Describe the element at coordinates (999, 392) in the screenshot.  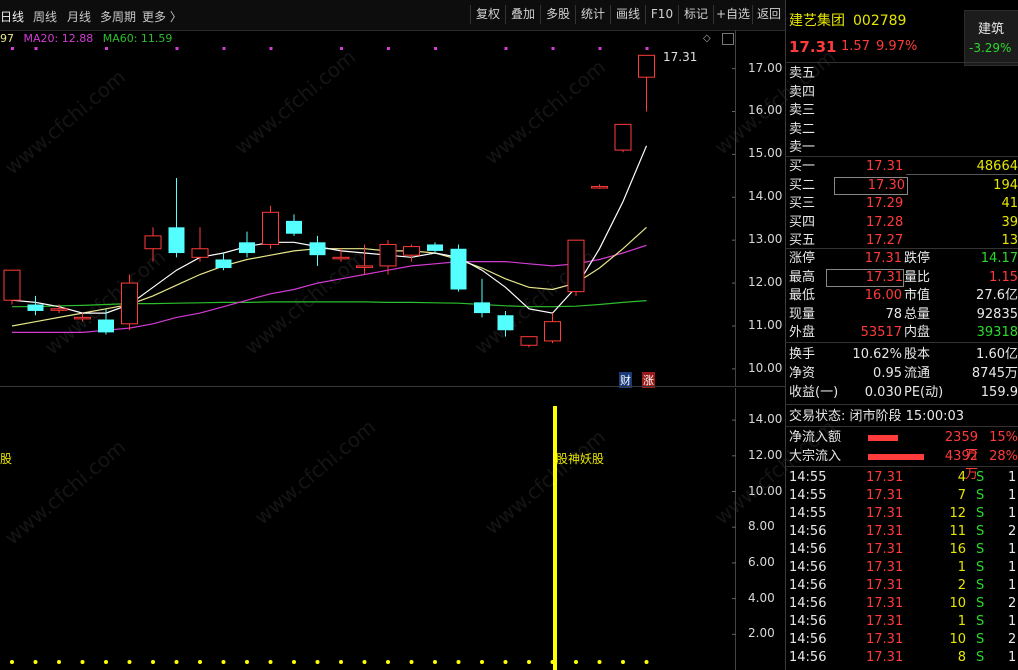
I see `fundamental-value: 159.9` at that location.